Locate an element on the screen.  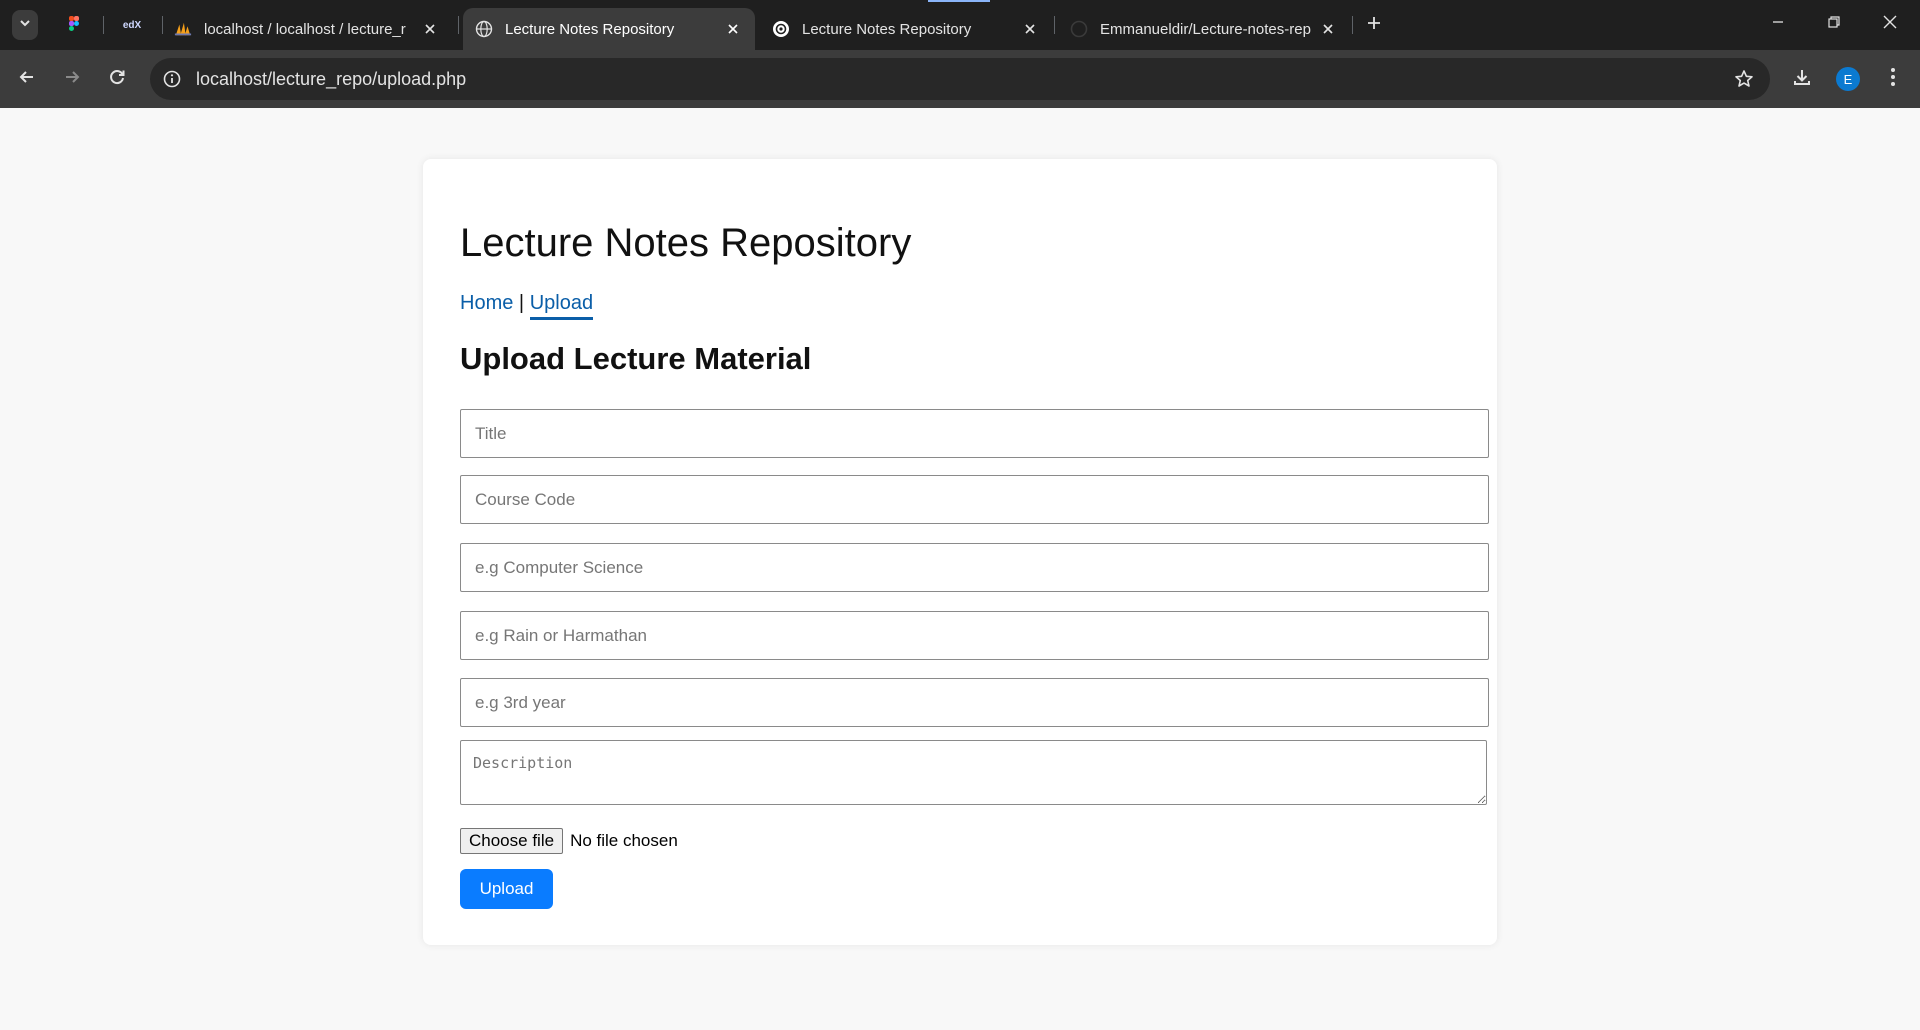
course-code-input is located at coordinates (974, 499).